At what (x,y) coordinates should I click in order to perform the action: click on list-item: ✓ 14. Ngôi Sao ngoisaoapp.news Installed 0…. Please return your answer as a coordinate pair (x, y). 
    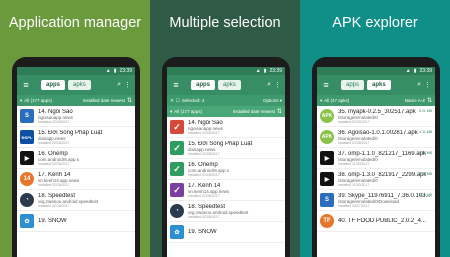
    Looking at the image, I should click on (226, 127).